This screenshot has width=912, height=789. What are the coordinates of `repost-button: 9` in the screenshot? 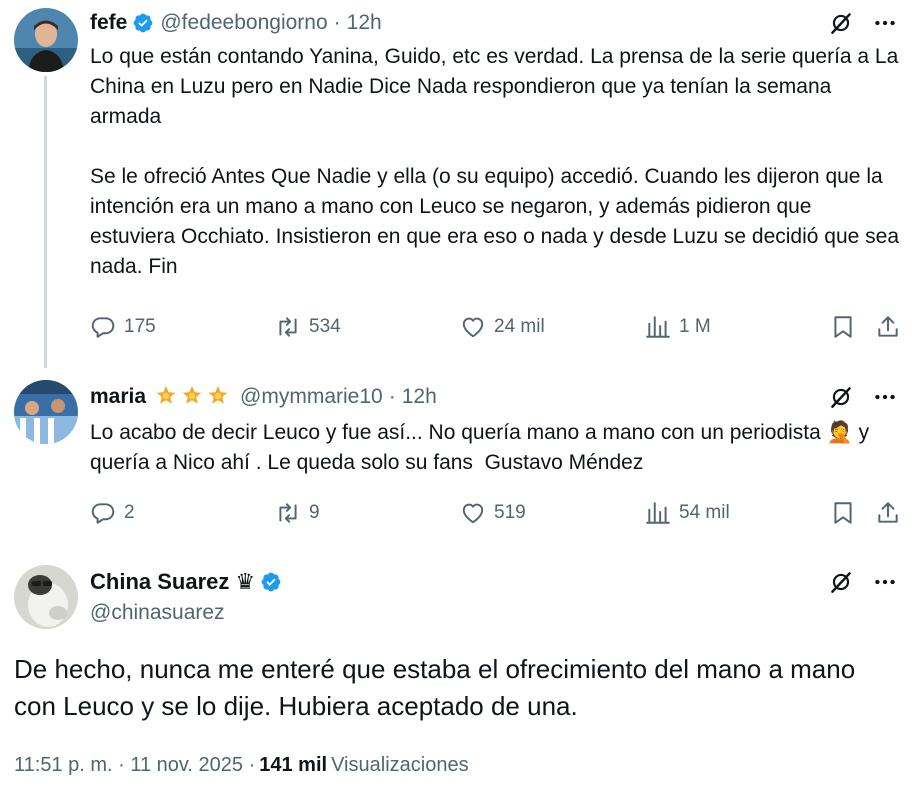 It's located at (297, 513).